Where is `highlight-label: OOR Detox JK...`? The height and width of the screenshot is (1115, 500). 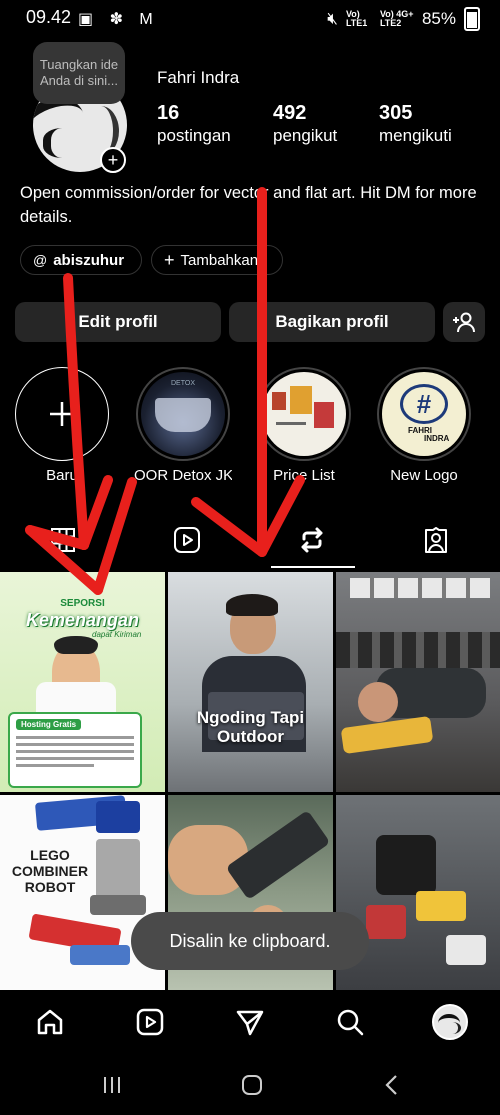 highlight-label: OOR Detox JK... is located at coordinates (183, 475).